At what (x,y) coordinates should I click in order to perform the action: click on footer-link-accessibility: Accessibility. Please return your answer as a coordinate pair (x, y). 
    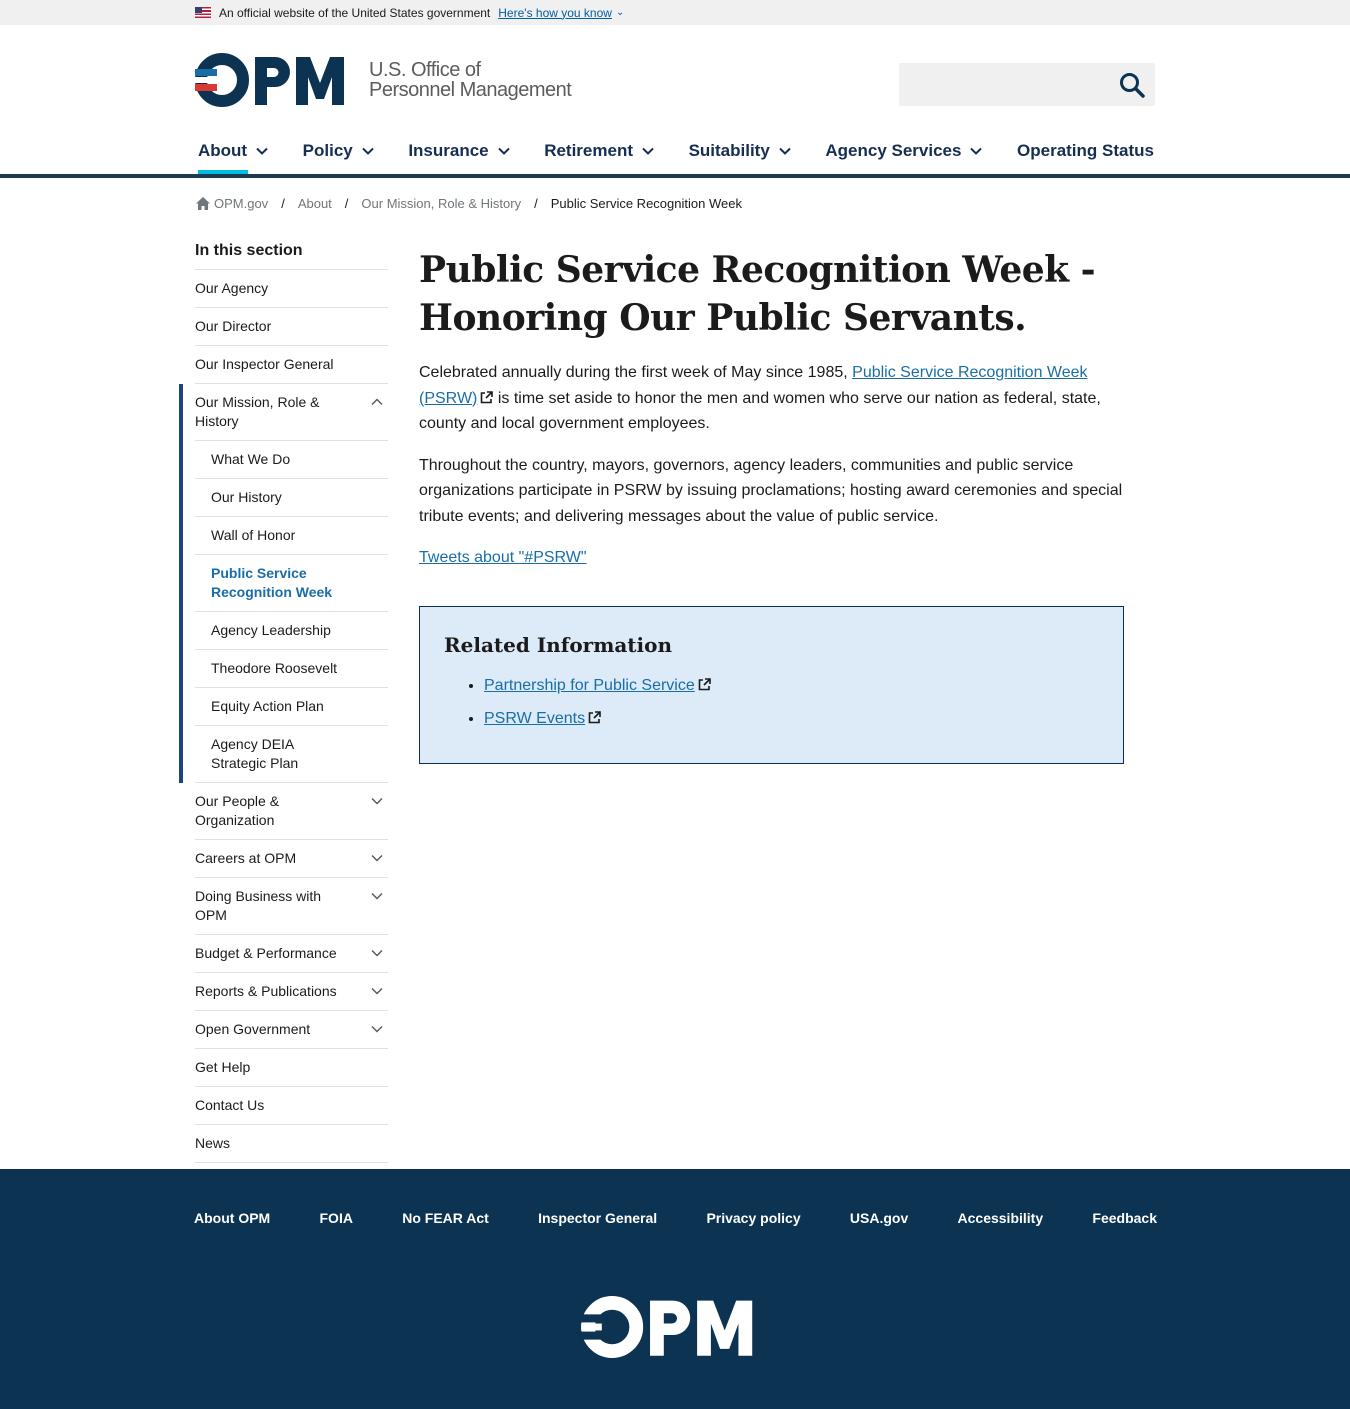
    Looking at the image, I should click on (1001, 1218).